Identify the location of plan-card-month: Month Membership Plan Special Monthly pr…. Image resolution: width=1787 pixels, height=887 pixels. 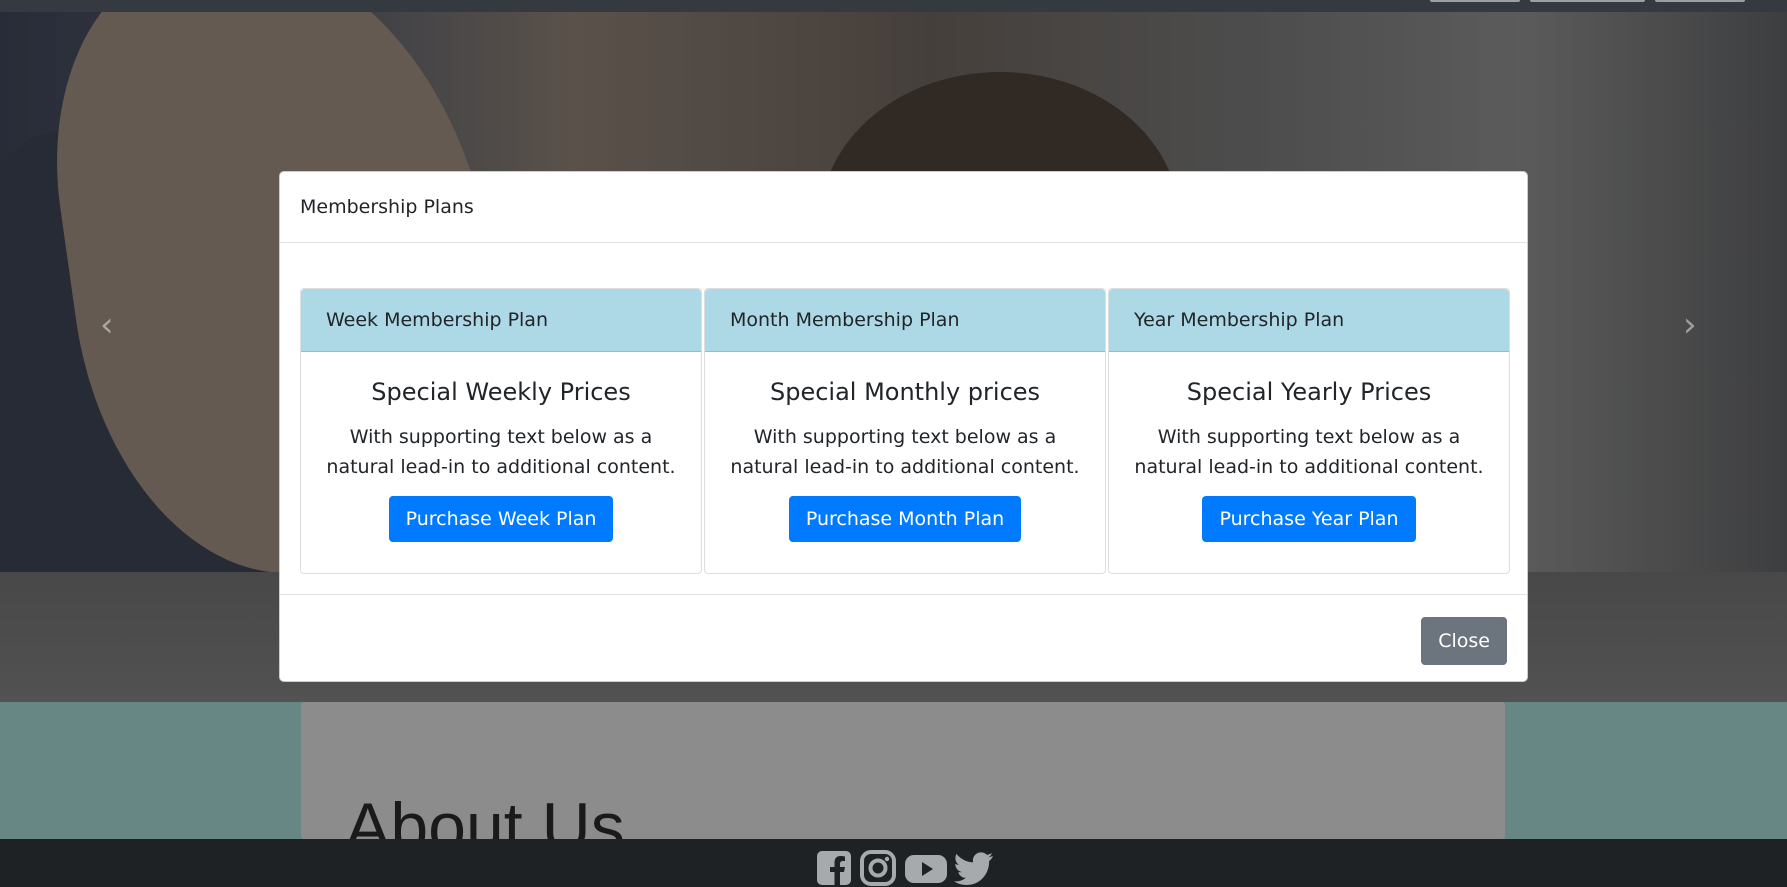
(905, 431).